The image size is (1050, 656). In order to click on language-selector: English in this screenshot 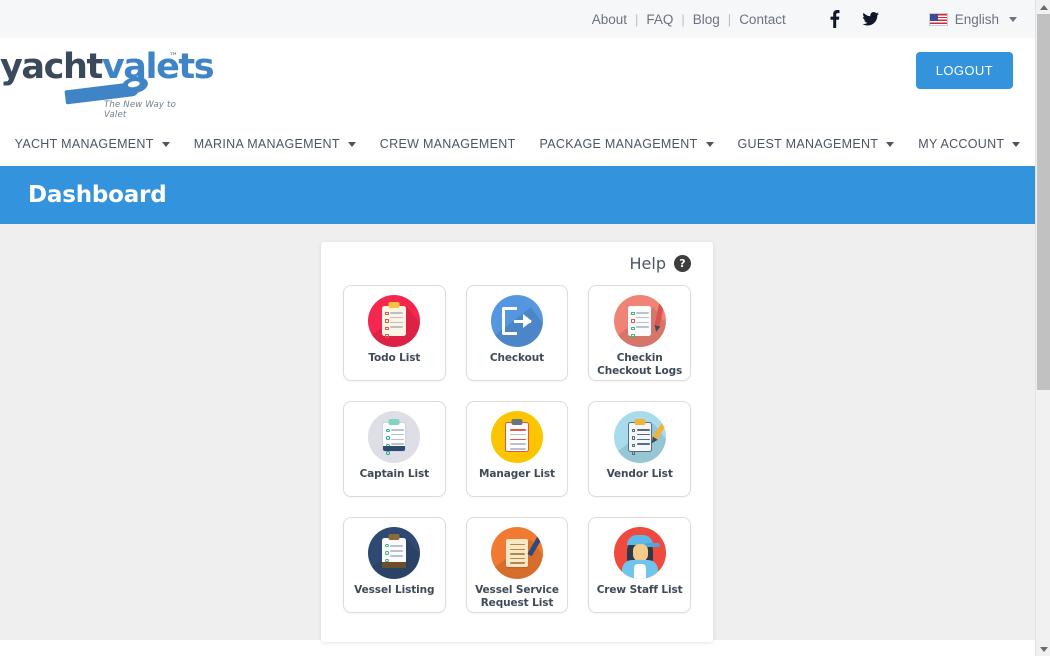, I will do `click(972, 19)`.